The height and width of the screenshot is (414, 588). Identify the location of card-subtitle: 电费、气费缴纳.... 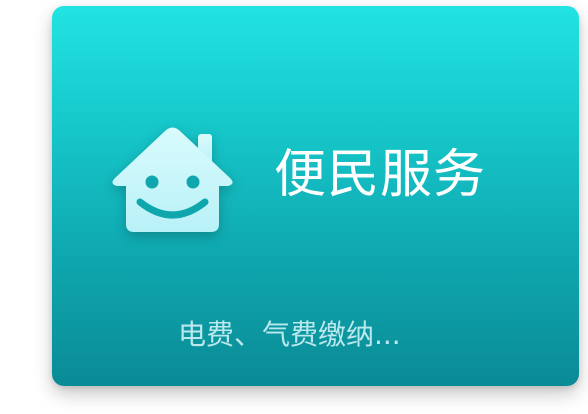
(289, 334).